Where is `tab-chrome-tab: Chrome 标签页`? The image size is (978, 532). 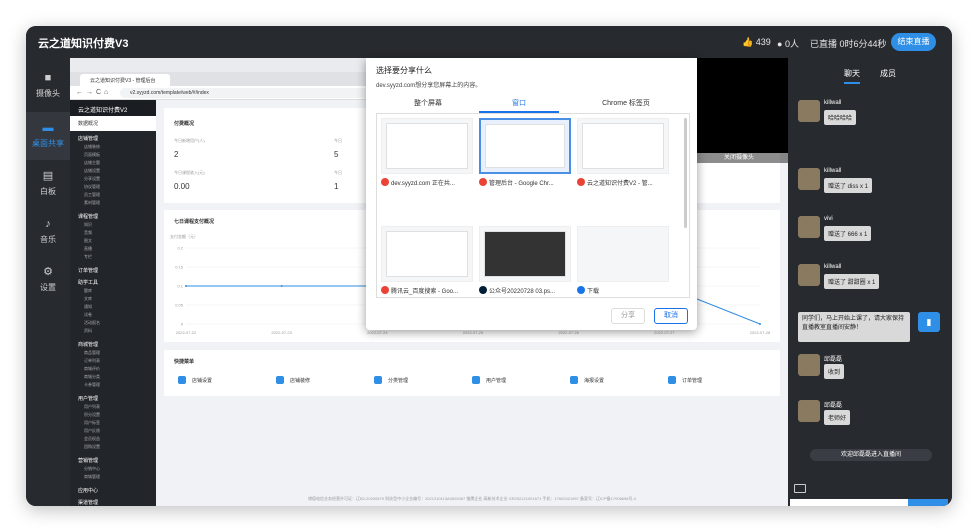 tab-chrome-tab: Chrome 标签页 is located at coordinates (626, 104).